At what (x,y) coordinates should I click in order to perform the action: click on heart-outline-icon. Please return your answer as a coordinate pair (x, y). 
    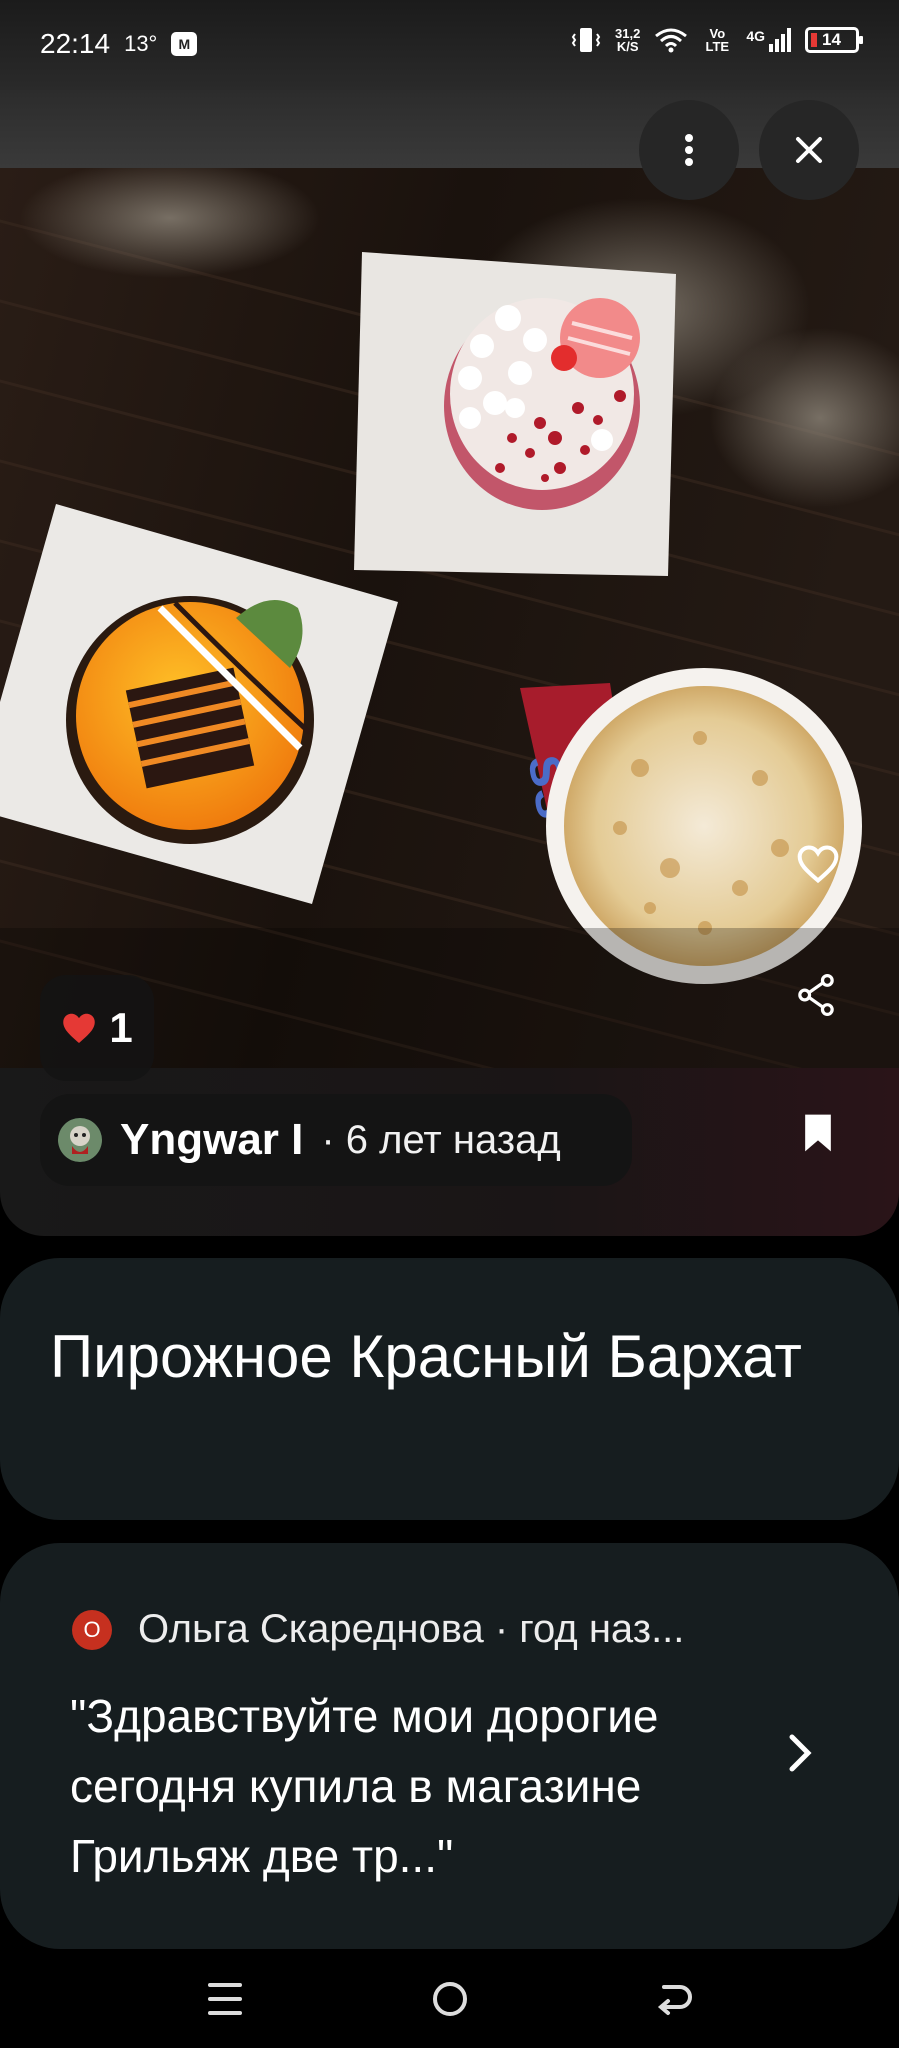
    Looking at the image, I should click on (818, 864).